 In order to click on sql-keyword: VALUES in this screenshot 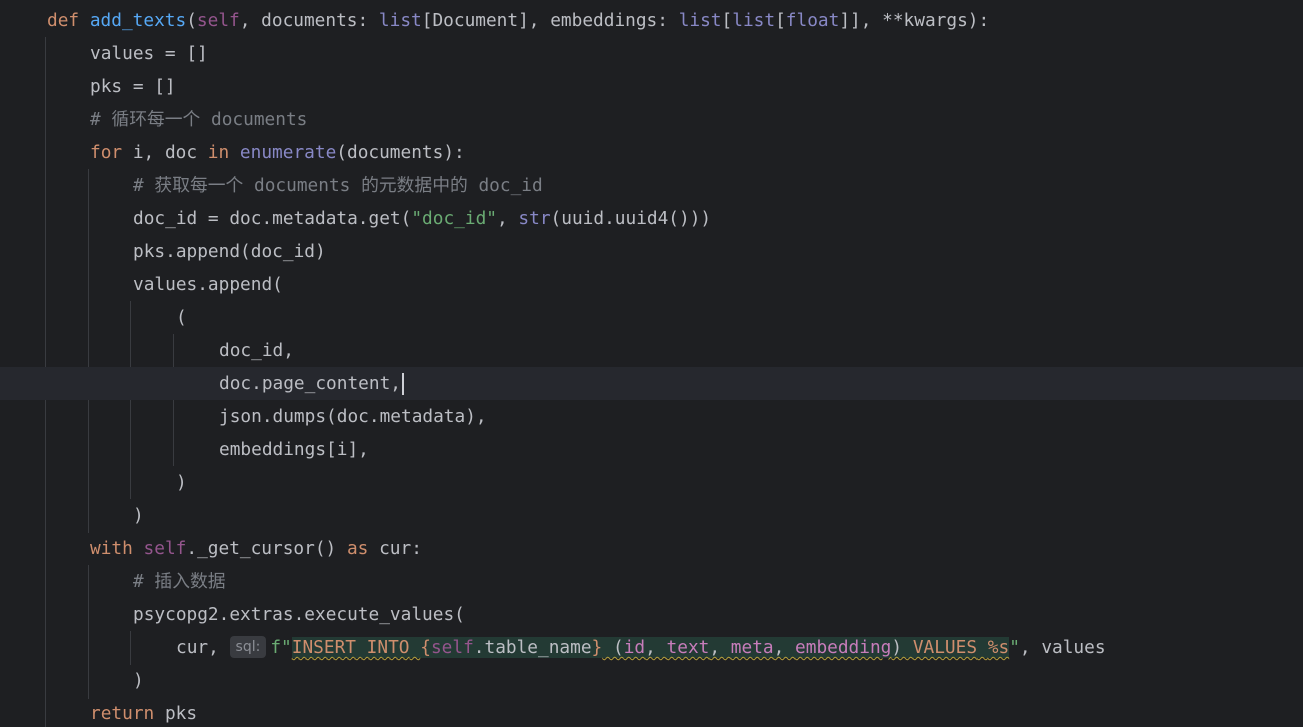, I will do `click(945, 647)`.